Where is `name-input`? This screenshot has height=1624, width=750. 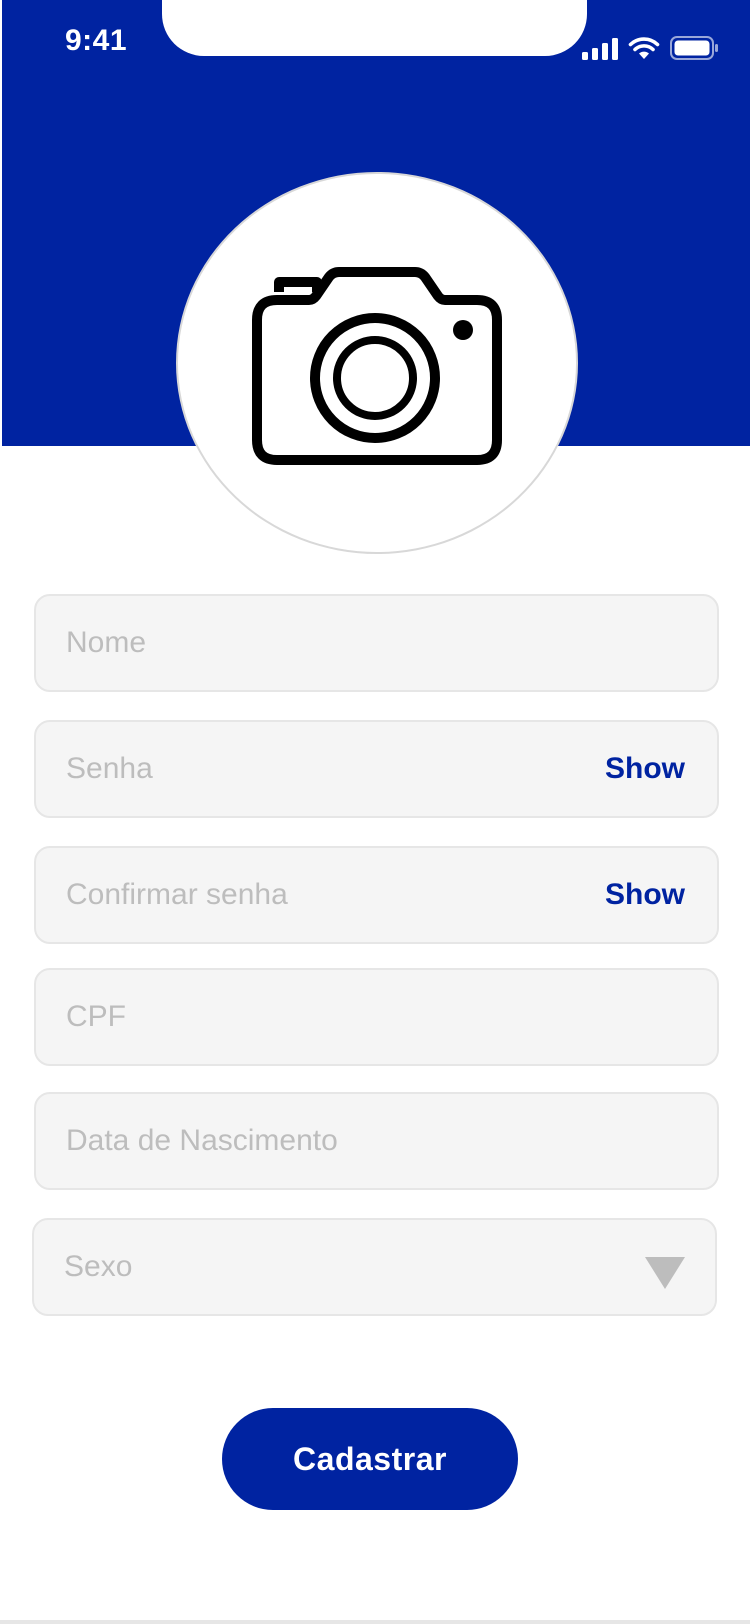 name-input is located at coordinates (316, 643).